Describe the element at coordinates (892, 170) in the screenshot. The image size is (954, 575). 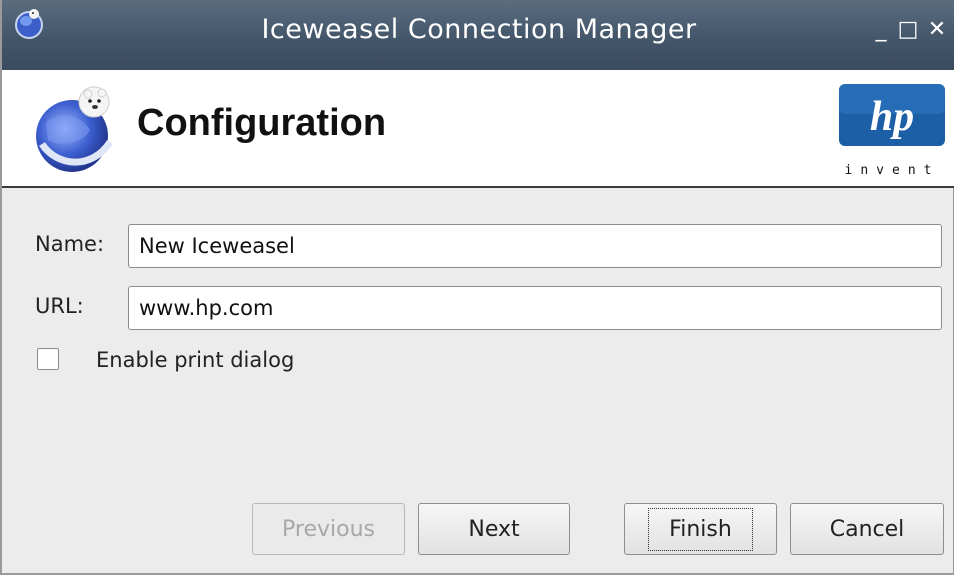
I see `hp-logo-tagline: invent` at that location.